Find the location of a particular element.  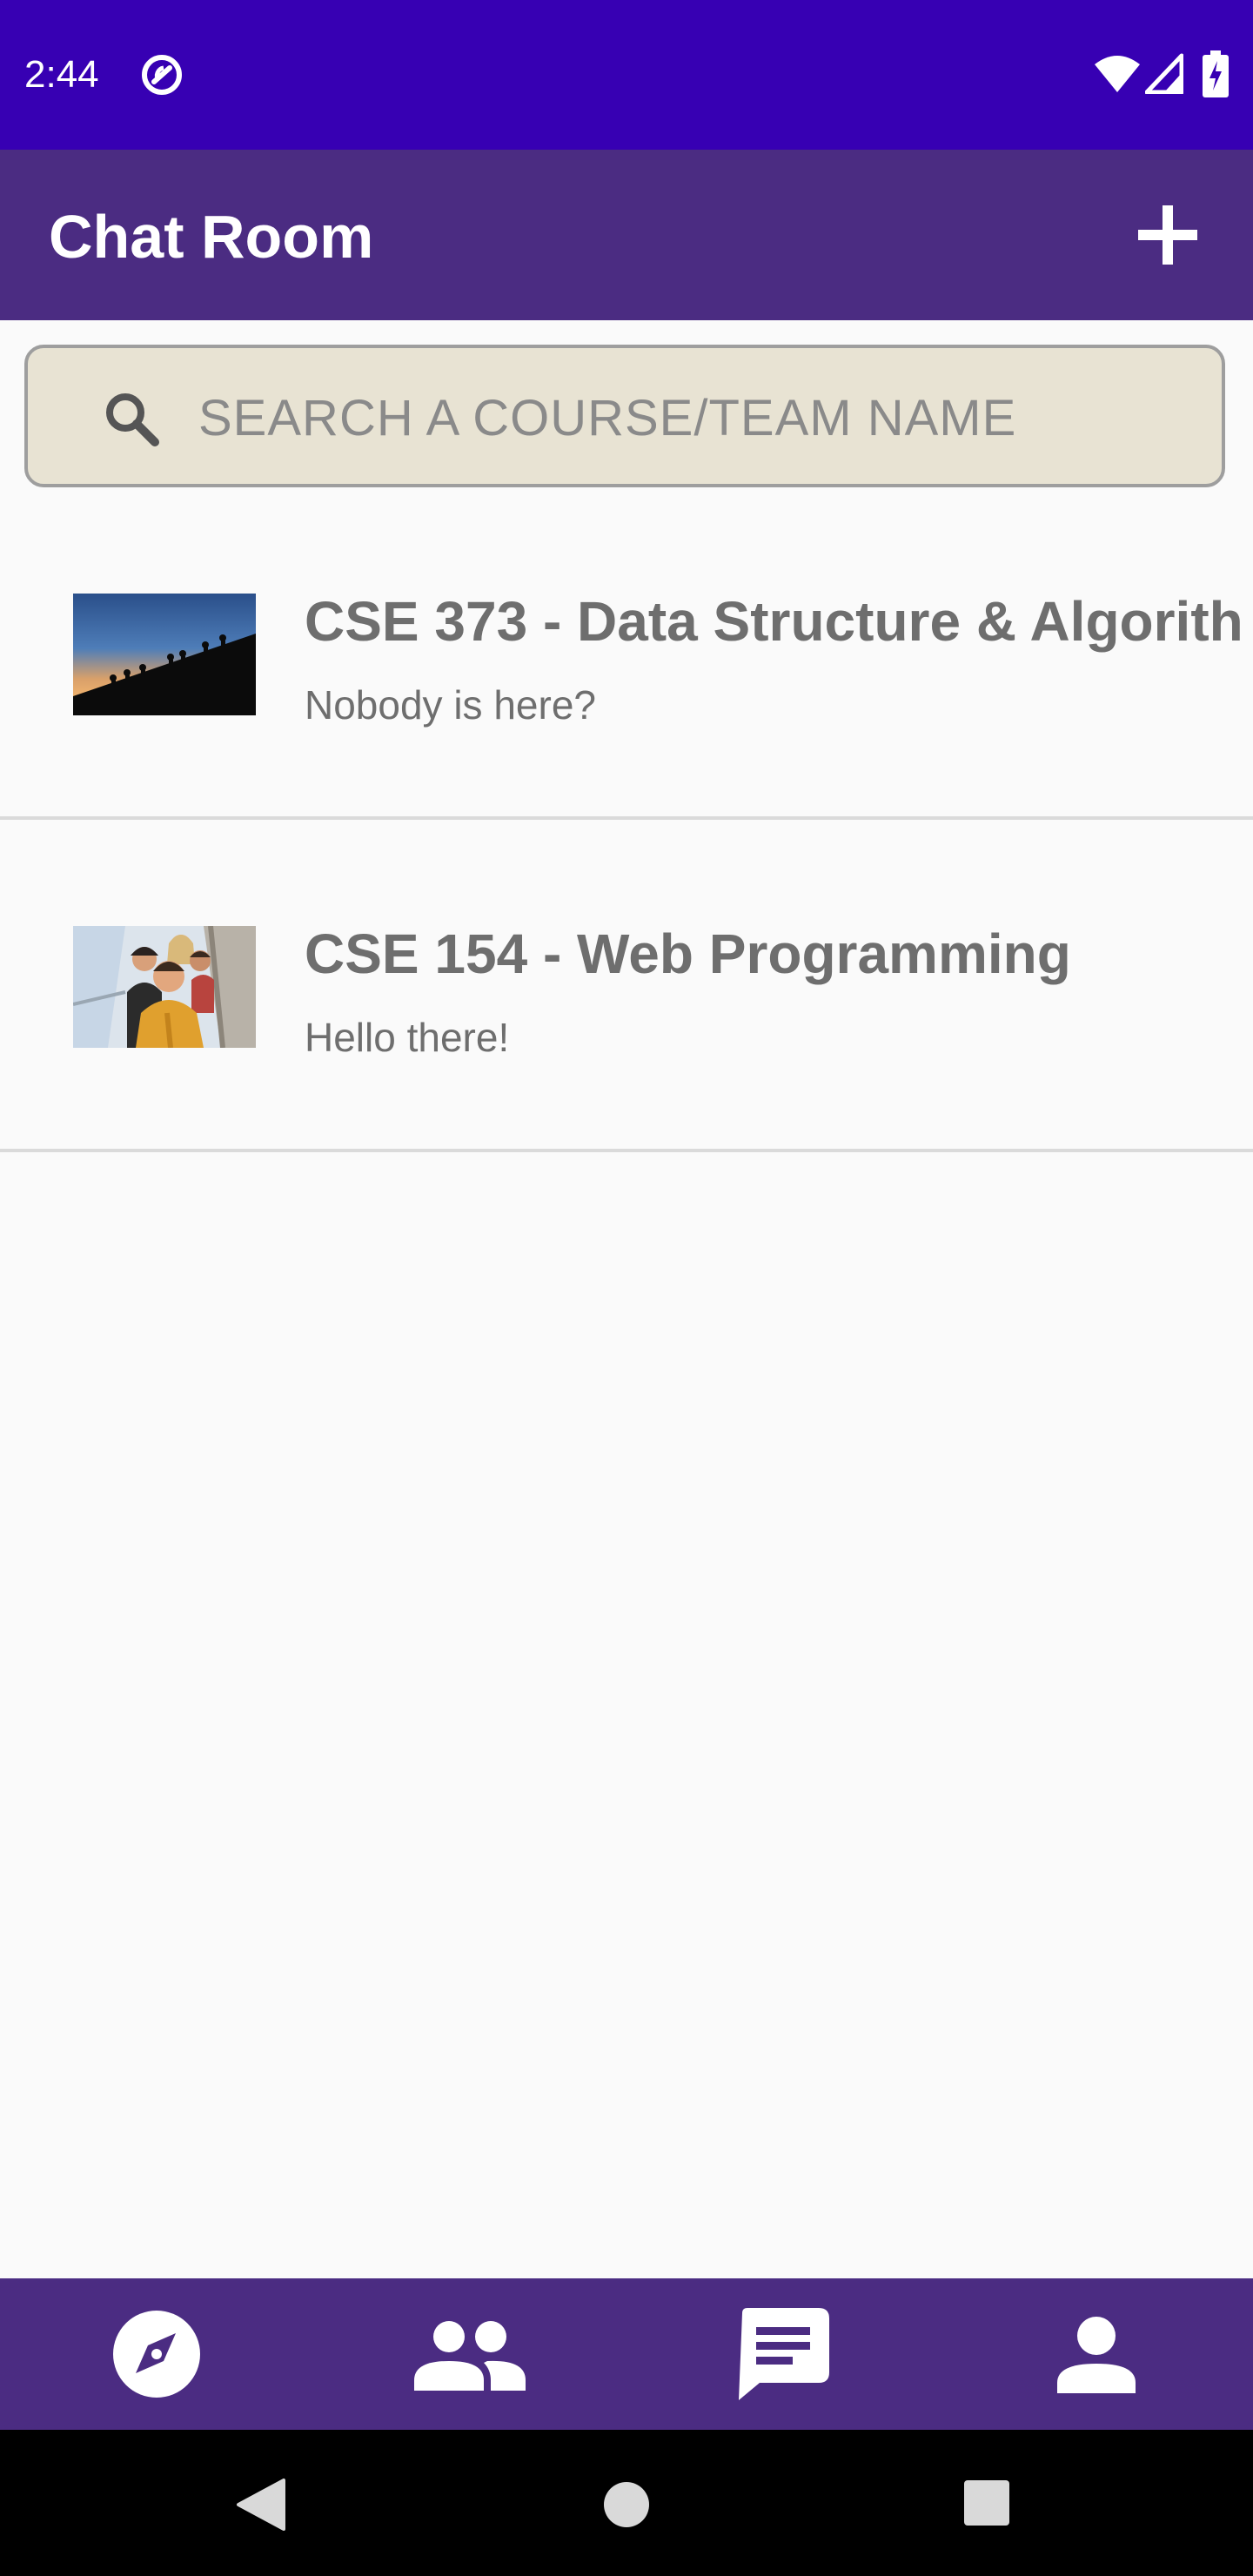

add-chat-button is located at coordinates (1167, 235).